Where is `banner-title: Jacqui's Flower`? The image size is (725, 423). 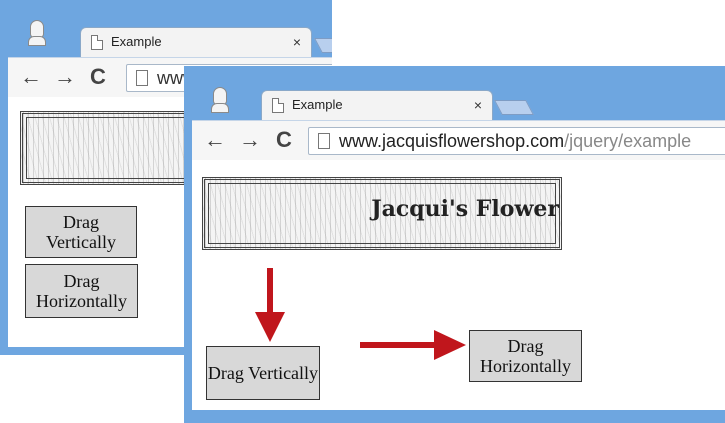 banner-title: Jacqui's Flower is located at coordinates (465, 209).